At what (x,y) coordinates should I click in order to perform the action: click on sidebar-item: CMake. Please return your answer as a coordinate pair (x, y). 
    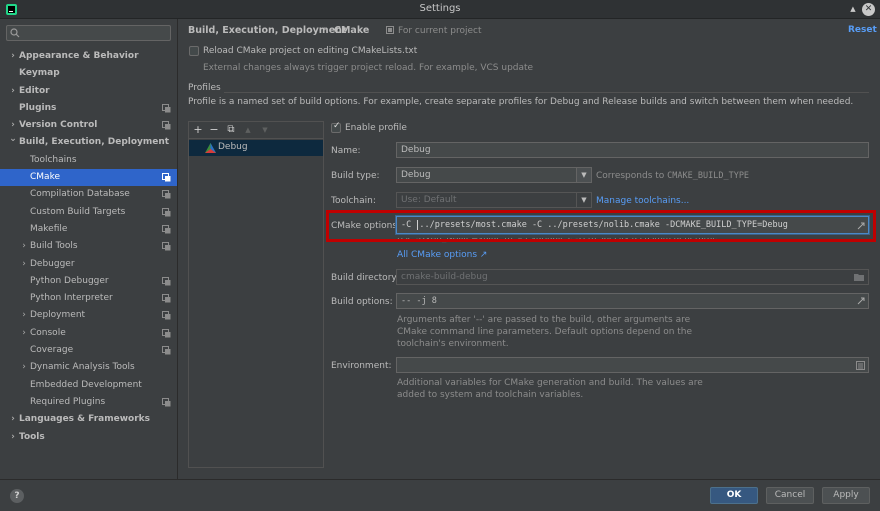
    Looking at the image, I should click on (88, 178).